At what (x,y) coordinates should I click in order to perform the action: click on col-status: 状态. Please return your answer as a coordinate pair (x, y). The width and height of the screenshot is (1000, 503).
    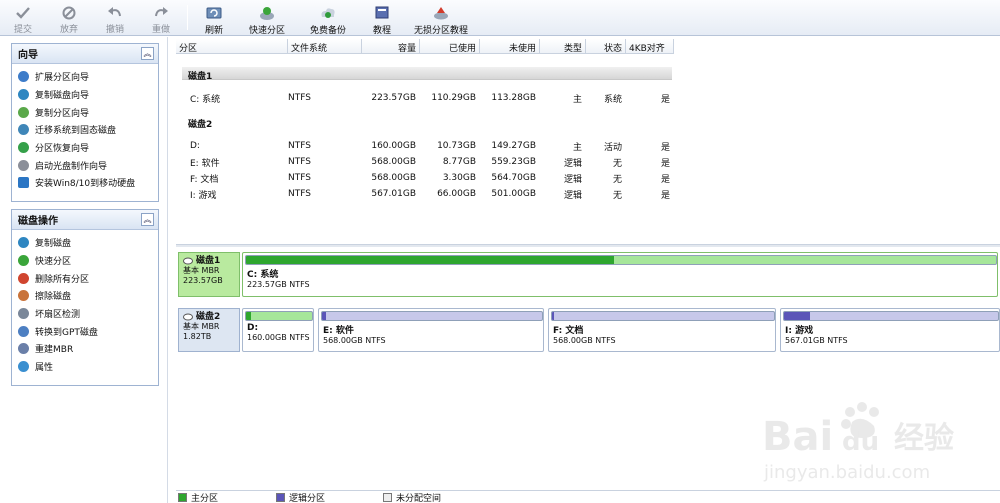
    Looking at the image, I should click on (606, 46).